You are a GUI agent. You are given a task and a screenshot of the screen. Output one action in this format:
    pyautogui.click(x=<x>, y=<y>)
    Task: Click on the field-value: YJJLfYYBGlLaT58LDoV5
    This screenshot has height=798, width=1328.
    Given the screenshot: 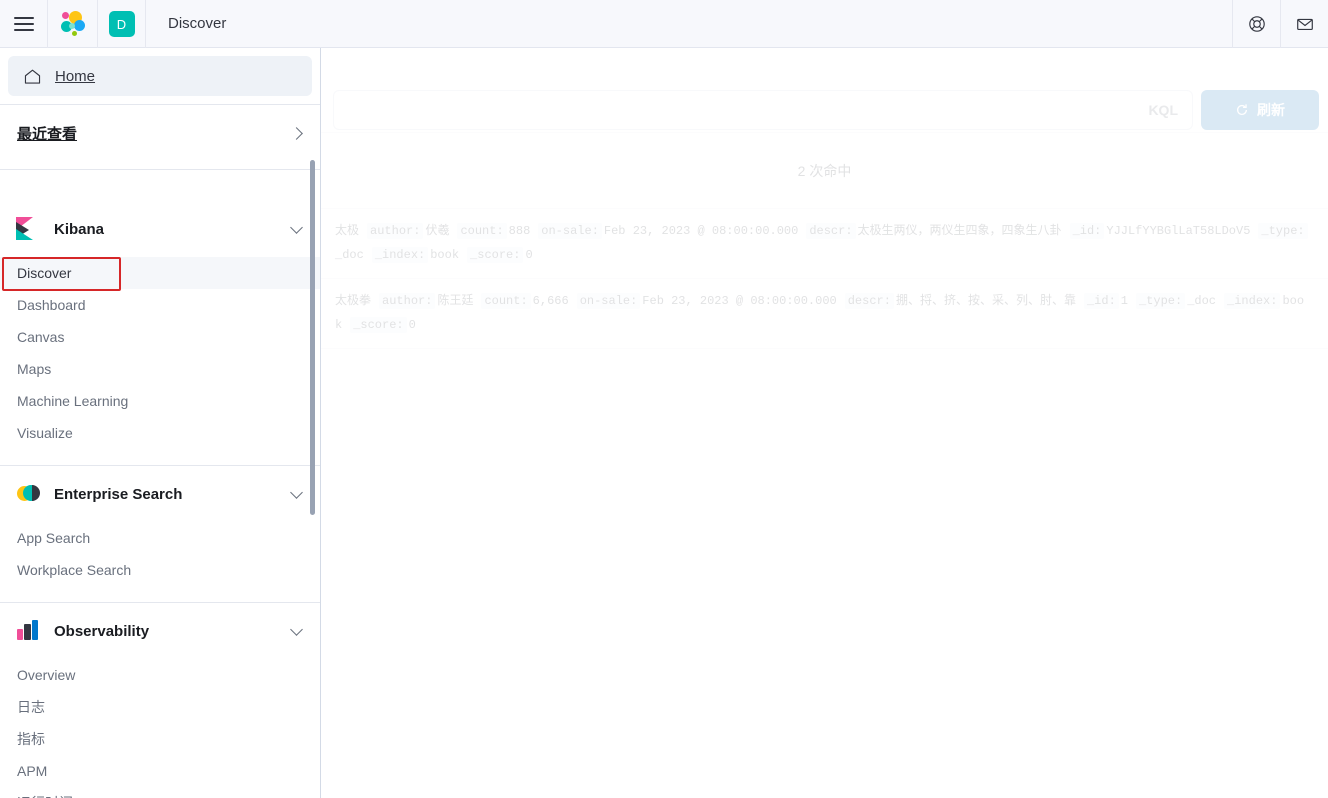 What is the action you would take?
    pyautogui.click(x=1178, y=231)
    